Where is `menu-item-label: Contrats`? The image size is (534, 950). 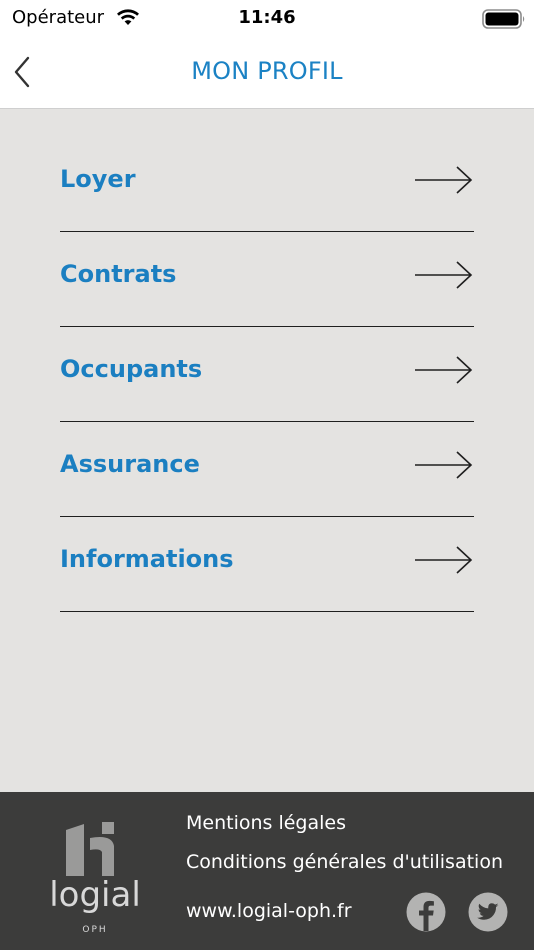
menu-item-label: Contrats is located at coordinates (118, 274).